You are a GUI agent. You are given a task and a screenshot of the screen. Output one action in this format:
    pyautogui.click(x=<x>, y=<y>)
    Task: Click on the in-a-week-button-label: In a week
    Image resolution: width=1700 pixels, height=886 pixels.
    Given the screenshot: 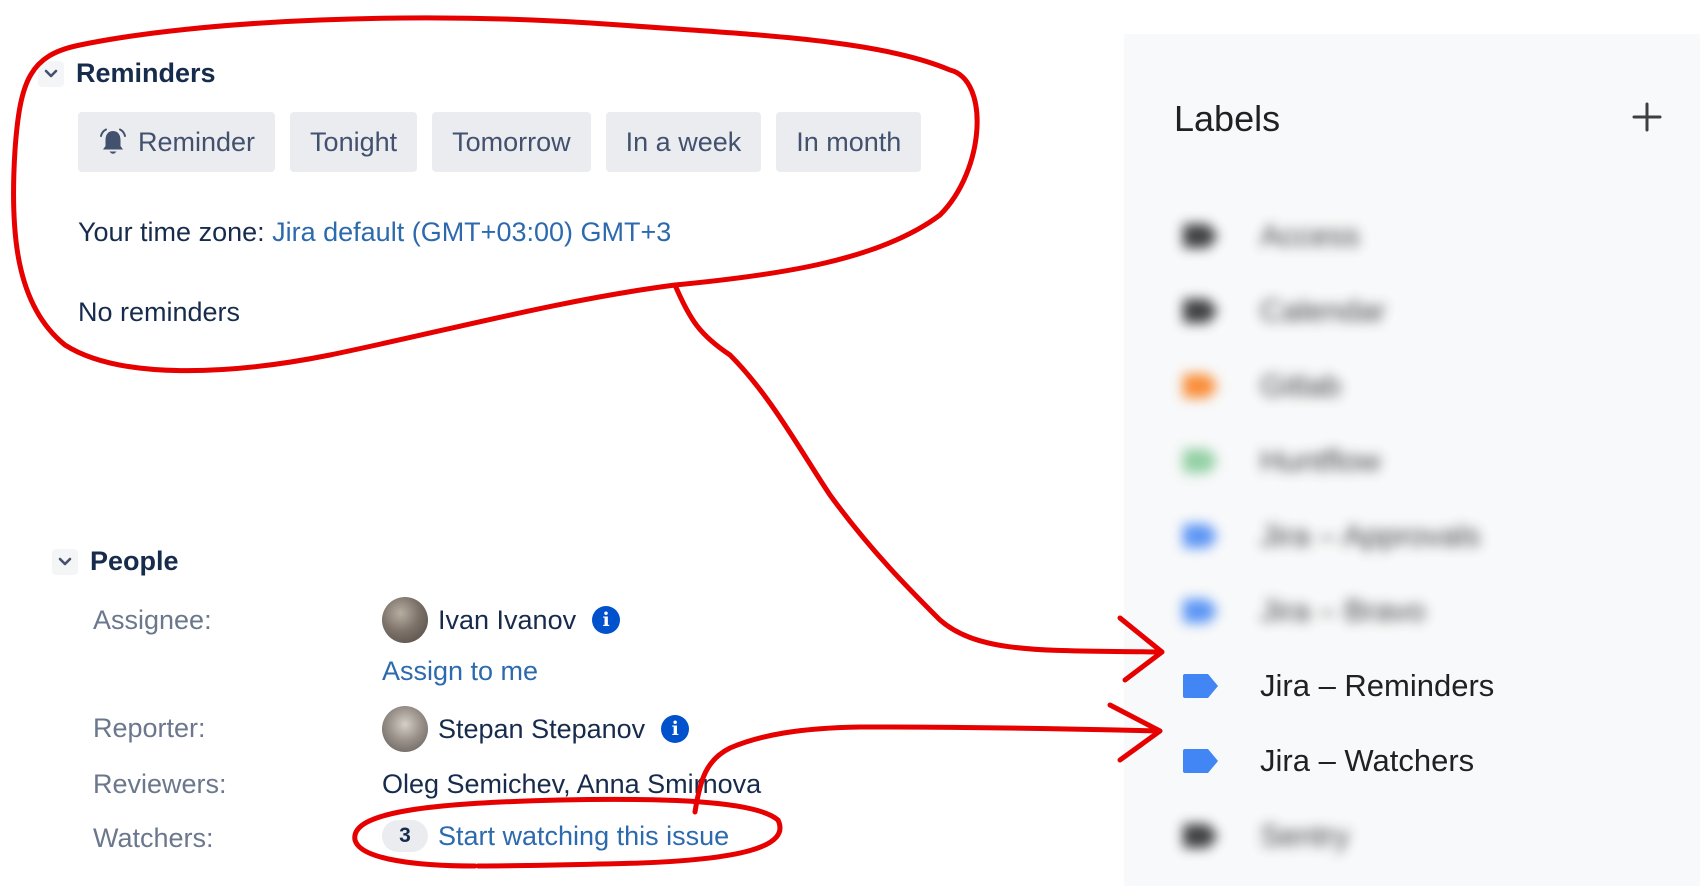 What is the action you would take?
    pyautogui.click(x=683, y=141)
    